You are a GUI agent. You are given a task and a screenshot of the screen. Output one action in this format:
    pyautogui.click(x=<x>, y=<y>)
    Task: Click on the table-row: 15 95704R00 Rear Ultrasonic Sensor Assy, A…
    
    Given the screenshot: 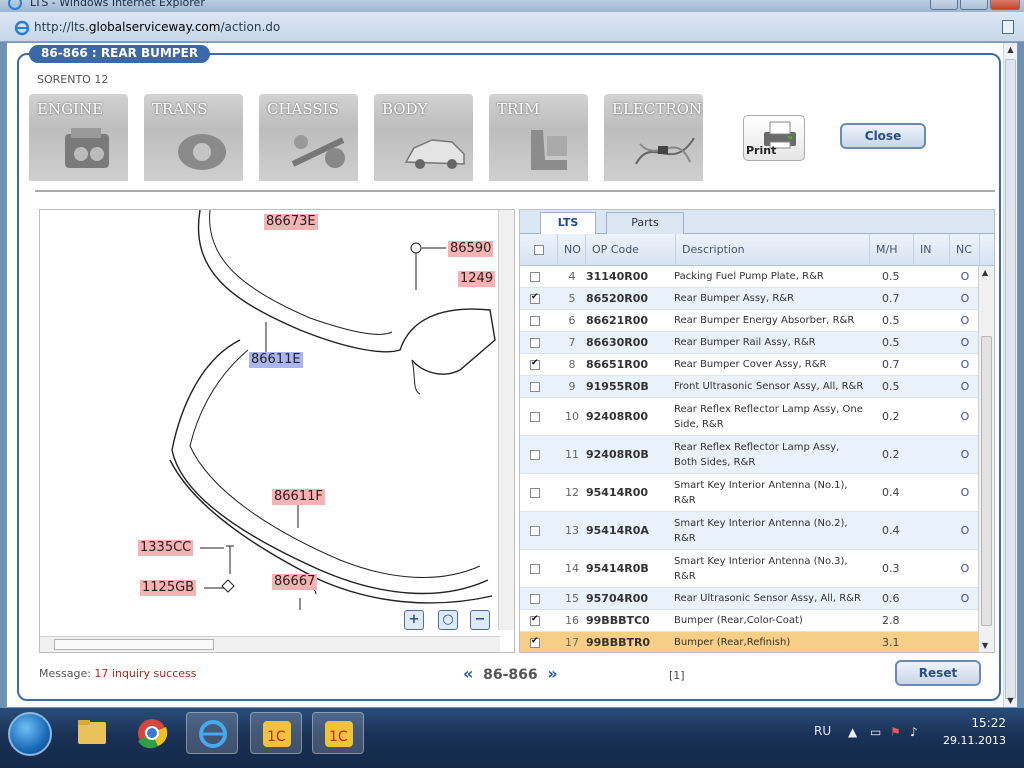 What is the action you would take?
    pyautogui.click(x=750, y=599)
    